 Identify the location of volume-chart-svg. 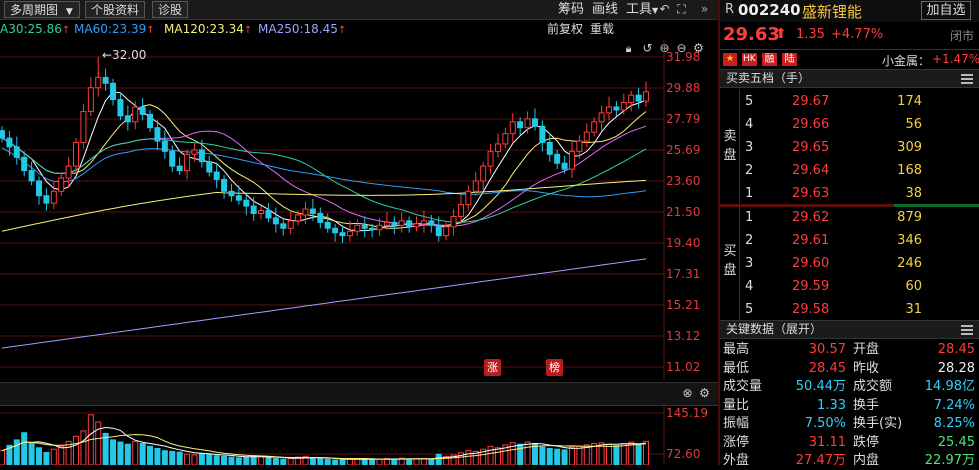
(359, 435).